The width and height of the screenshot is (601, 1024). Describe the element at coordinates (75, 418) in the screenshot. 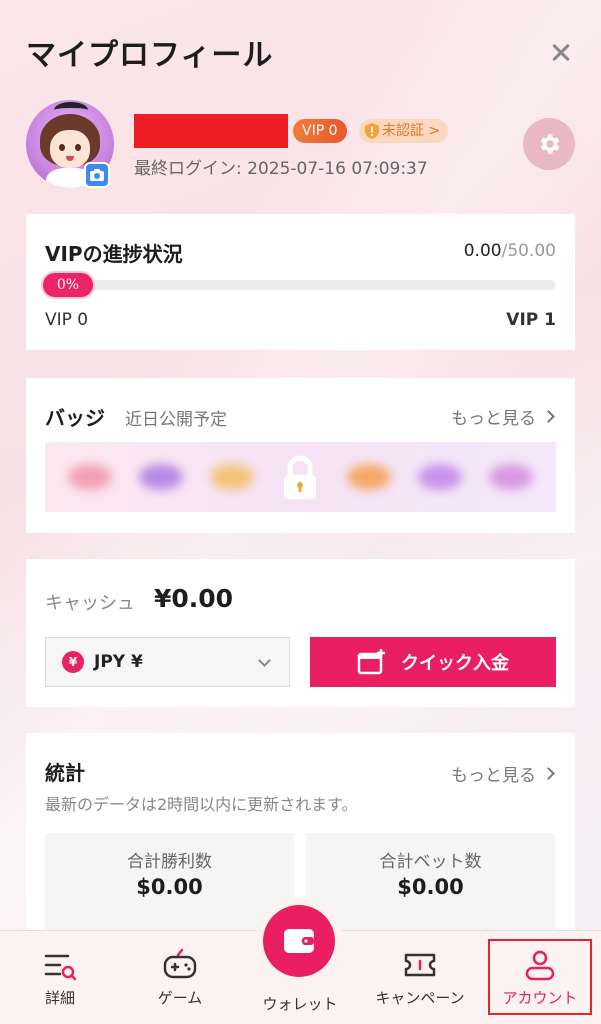

I see `badges-title: バッジ` at that location.